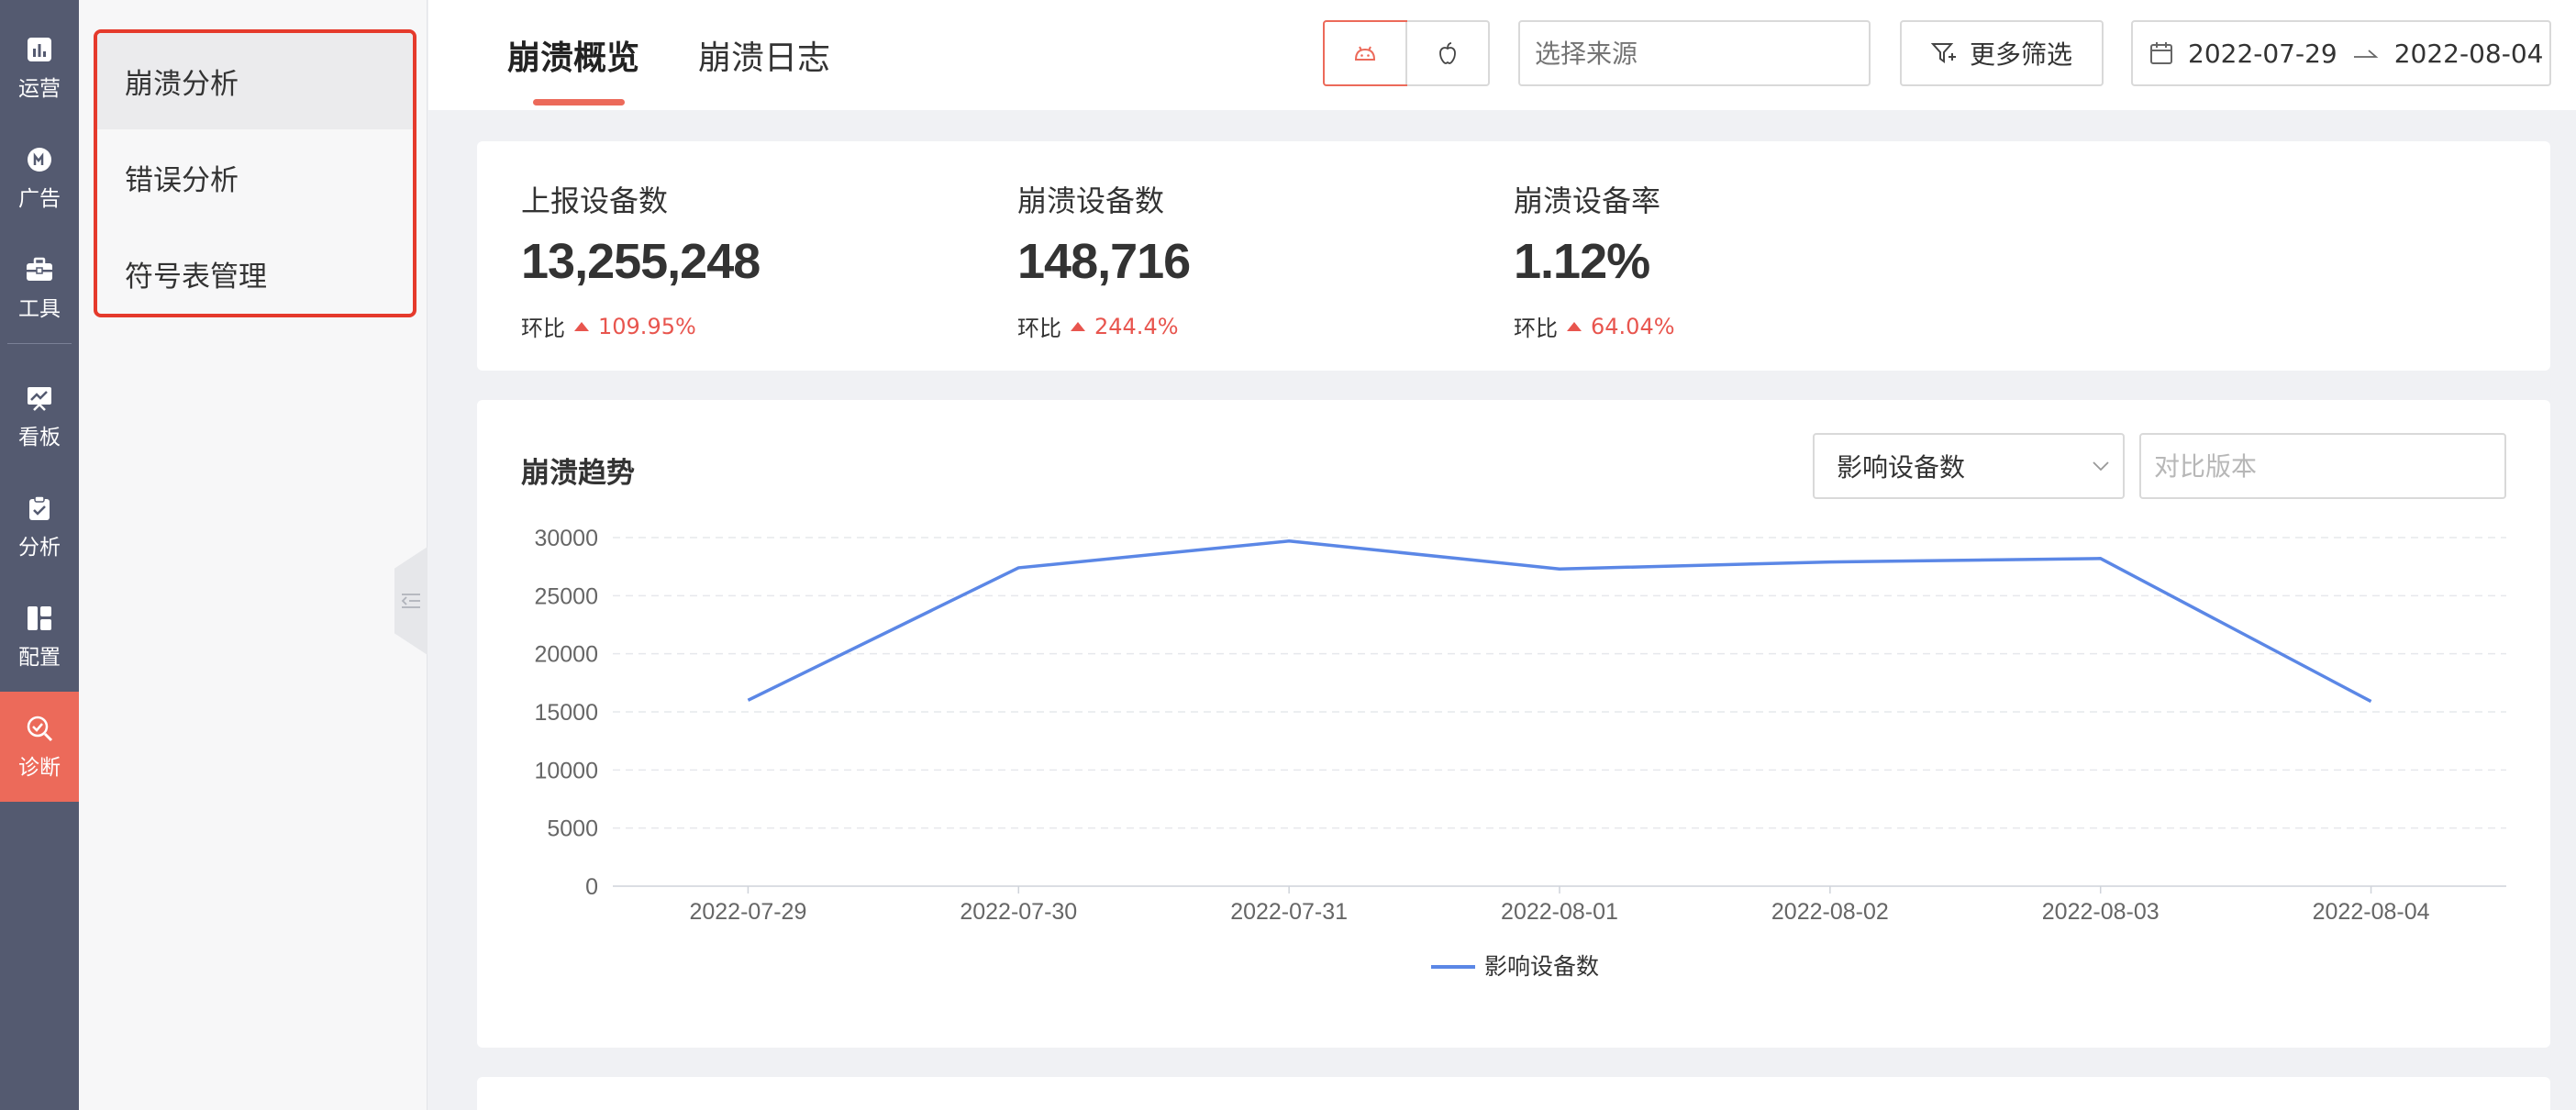  I want to click on filter-icon, so click(1943, 53).